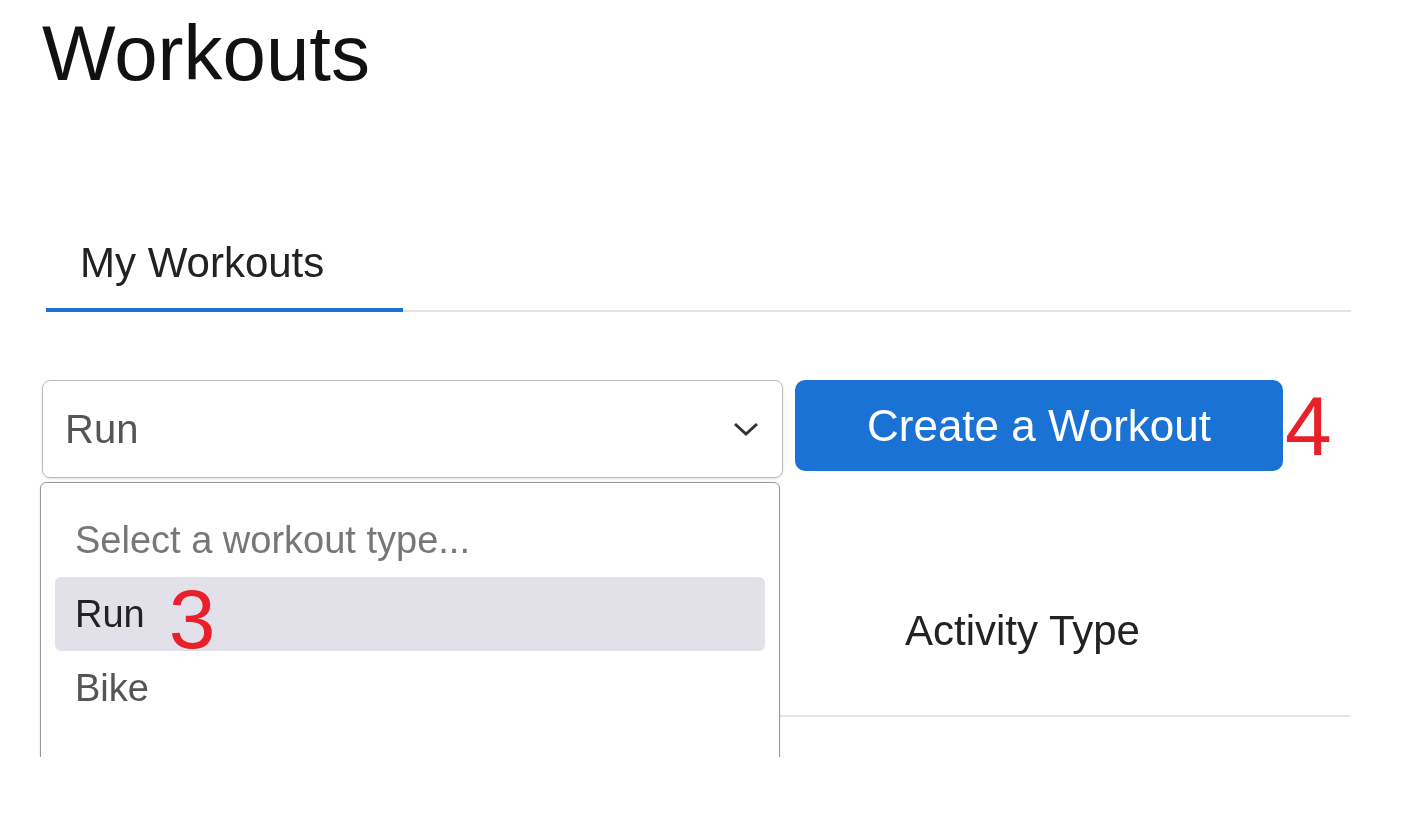  What do you see at coordinates (412, 429) in the screenshot?
I see `workout-type-select: Run` at bounding box center [412, 429].